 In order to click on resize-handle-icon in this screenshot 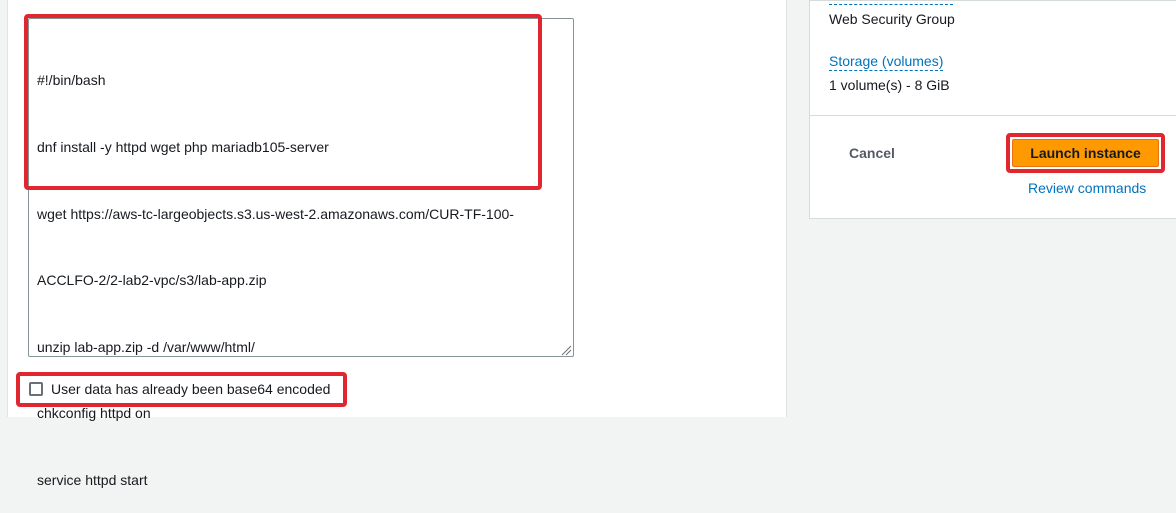, I will do `click(566, 350)`.